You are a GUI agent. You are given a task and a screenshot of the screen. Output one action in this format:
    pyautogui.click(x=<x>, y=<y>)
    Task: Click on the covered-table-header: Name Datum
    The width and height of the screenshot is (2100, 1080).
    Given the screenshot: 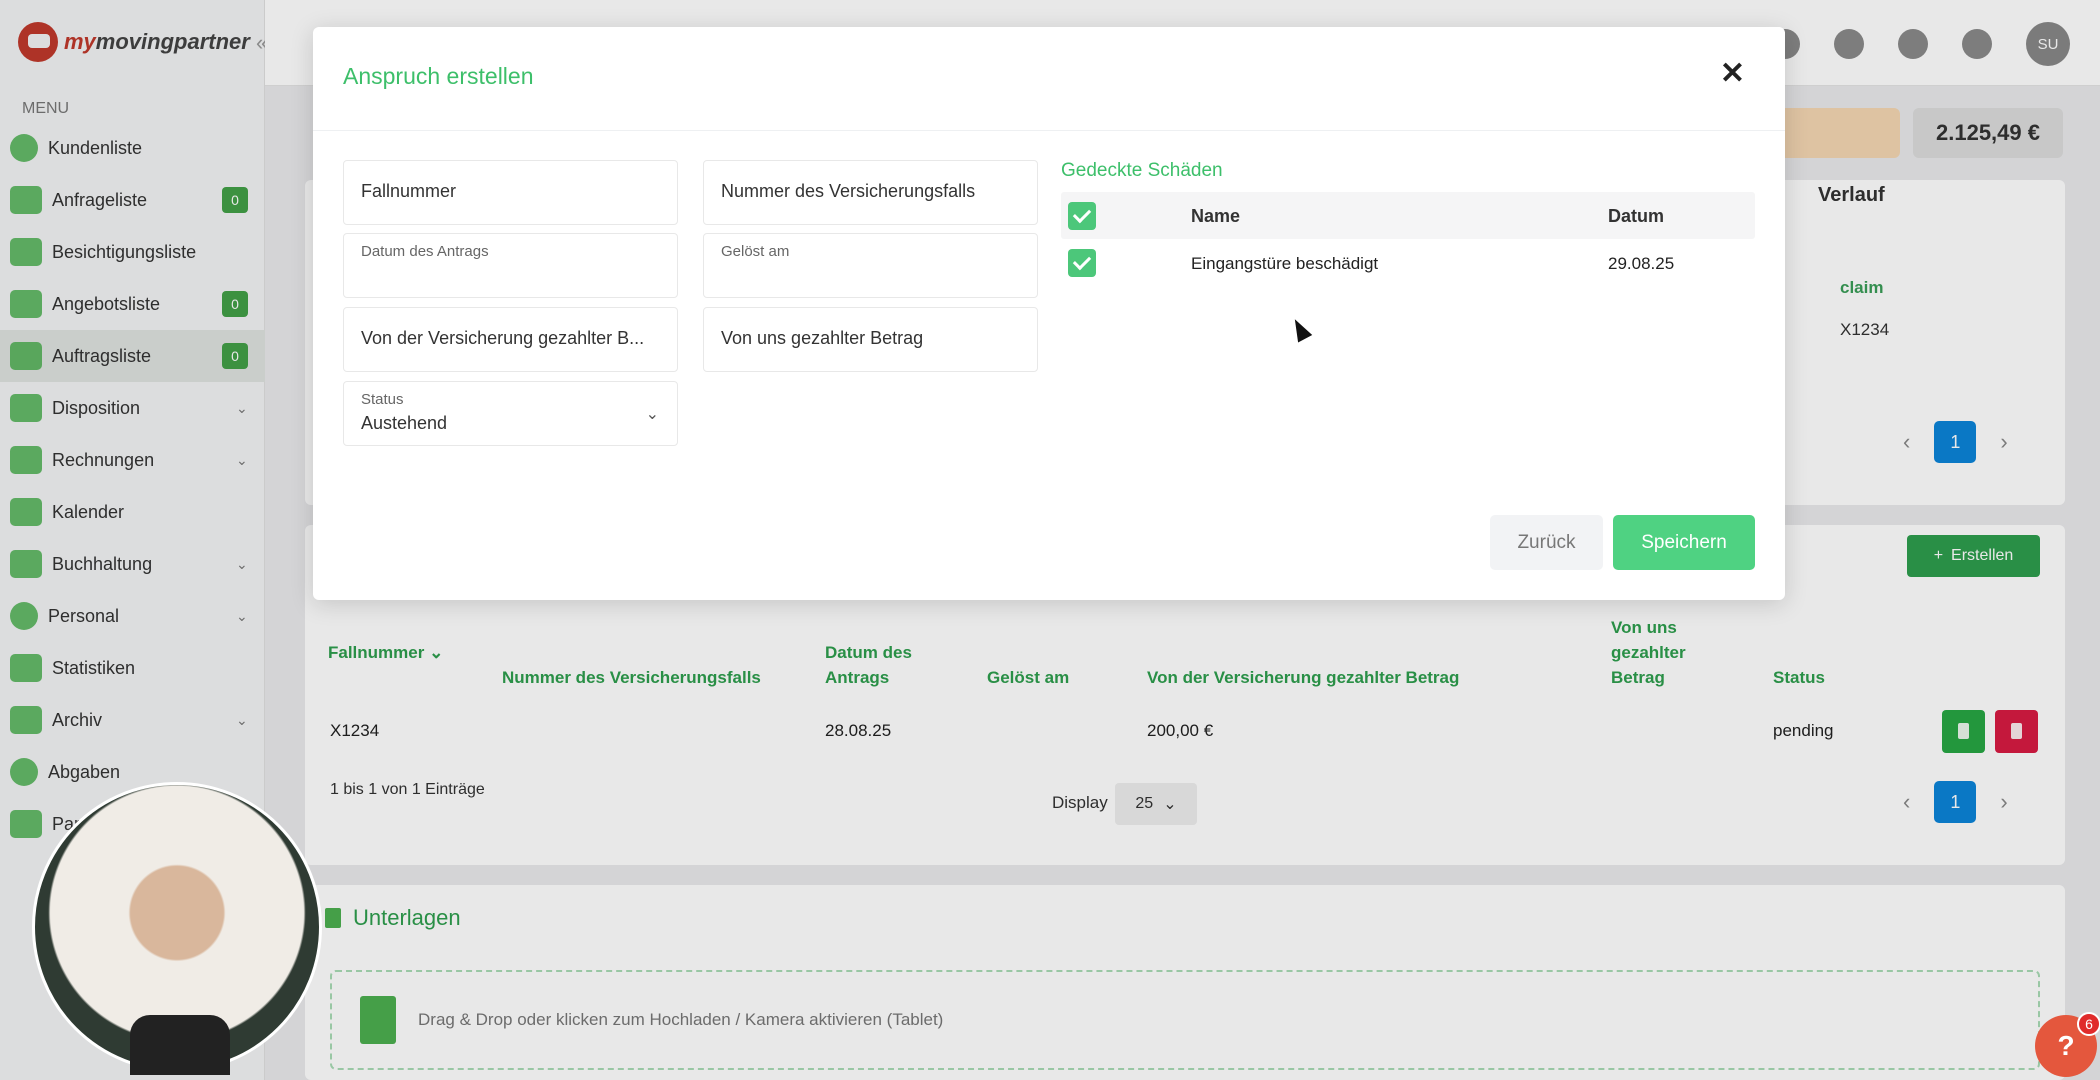 What is the action you would take?
    pyautogui.click(x=1408, y=215)
    